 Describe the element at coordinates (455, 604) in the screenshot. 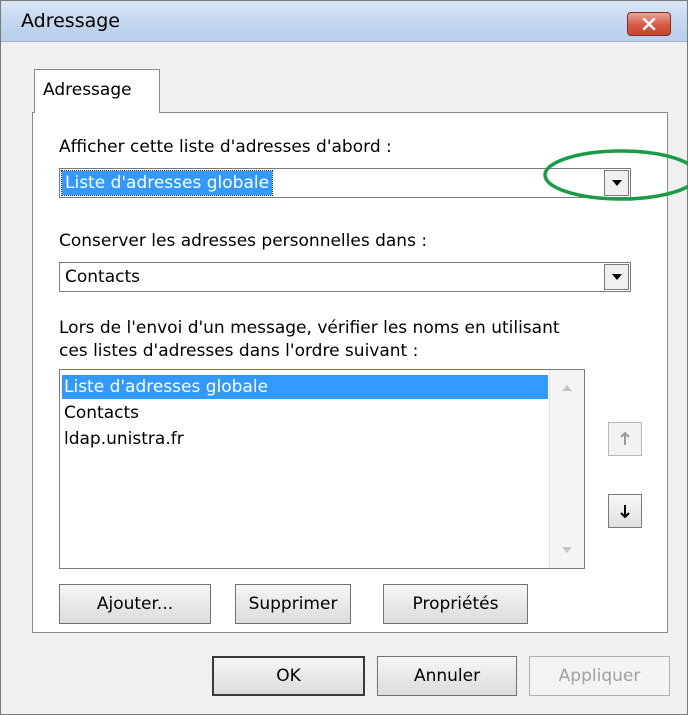

I see `properties-button: Propriétés` at that location.